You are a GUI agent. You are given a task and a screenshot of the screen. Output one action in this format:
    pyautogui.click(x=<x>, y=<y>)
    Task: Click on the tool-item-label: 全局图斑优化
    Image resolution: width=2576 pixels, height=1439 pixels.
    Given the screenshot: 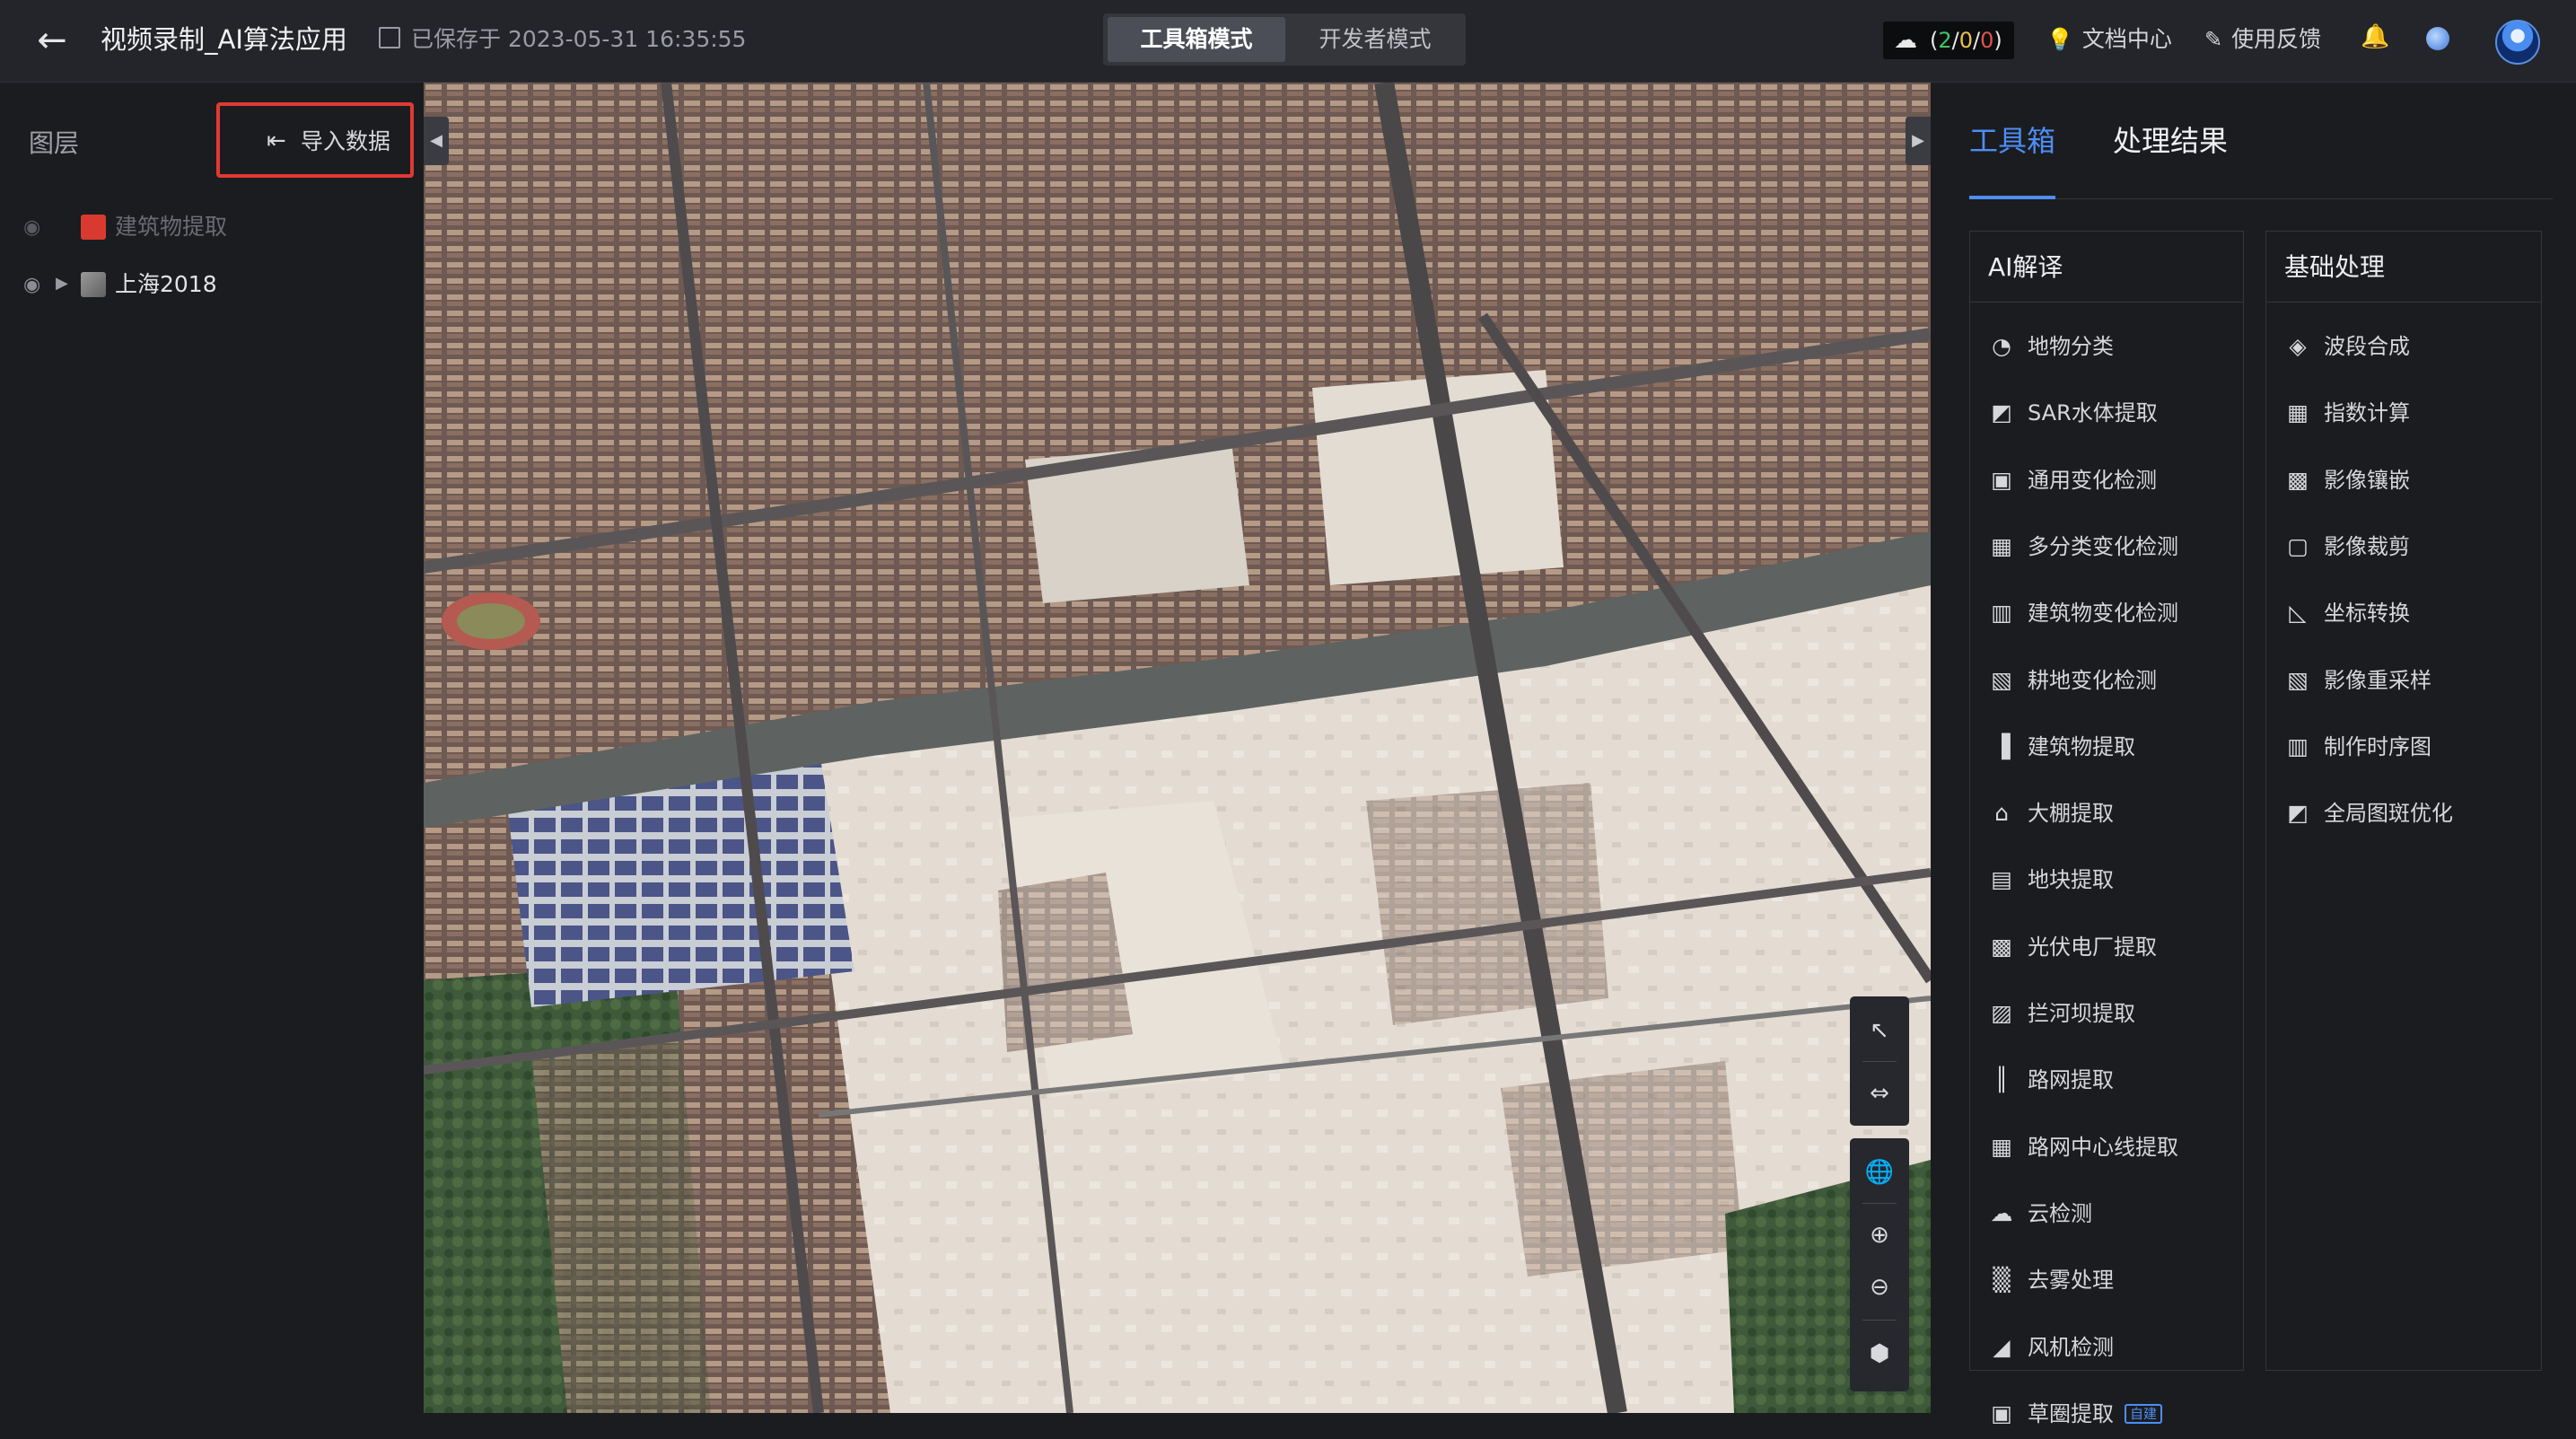 What is the action you would take?
    pyautogui.click(x=2388, y=814)
    